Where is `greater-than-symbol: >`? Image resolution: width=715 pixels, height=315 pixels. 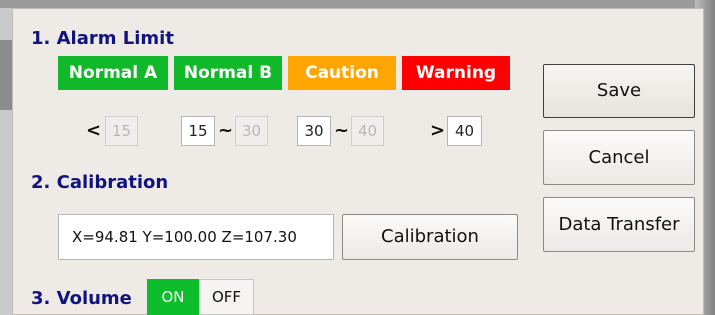 greater-than-symbol: > is located at coordinates (438, 130).